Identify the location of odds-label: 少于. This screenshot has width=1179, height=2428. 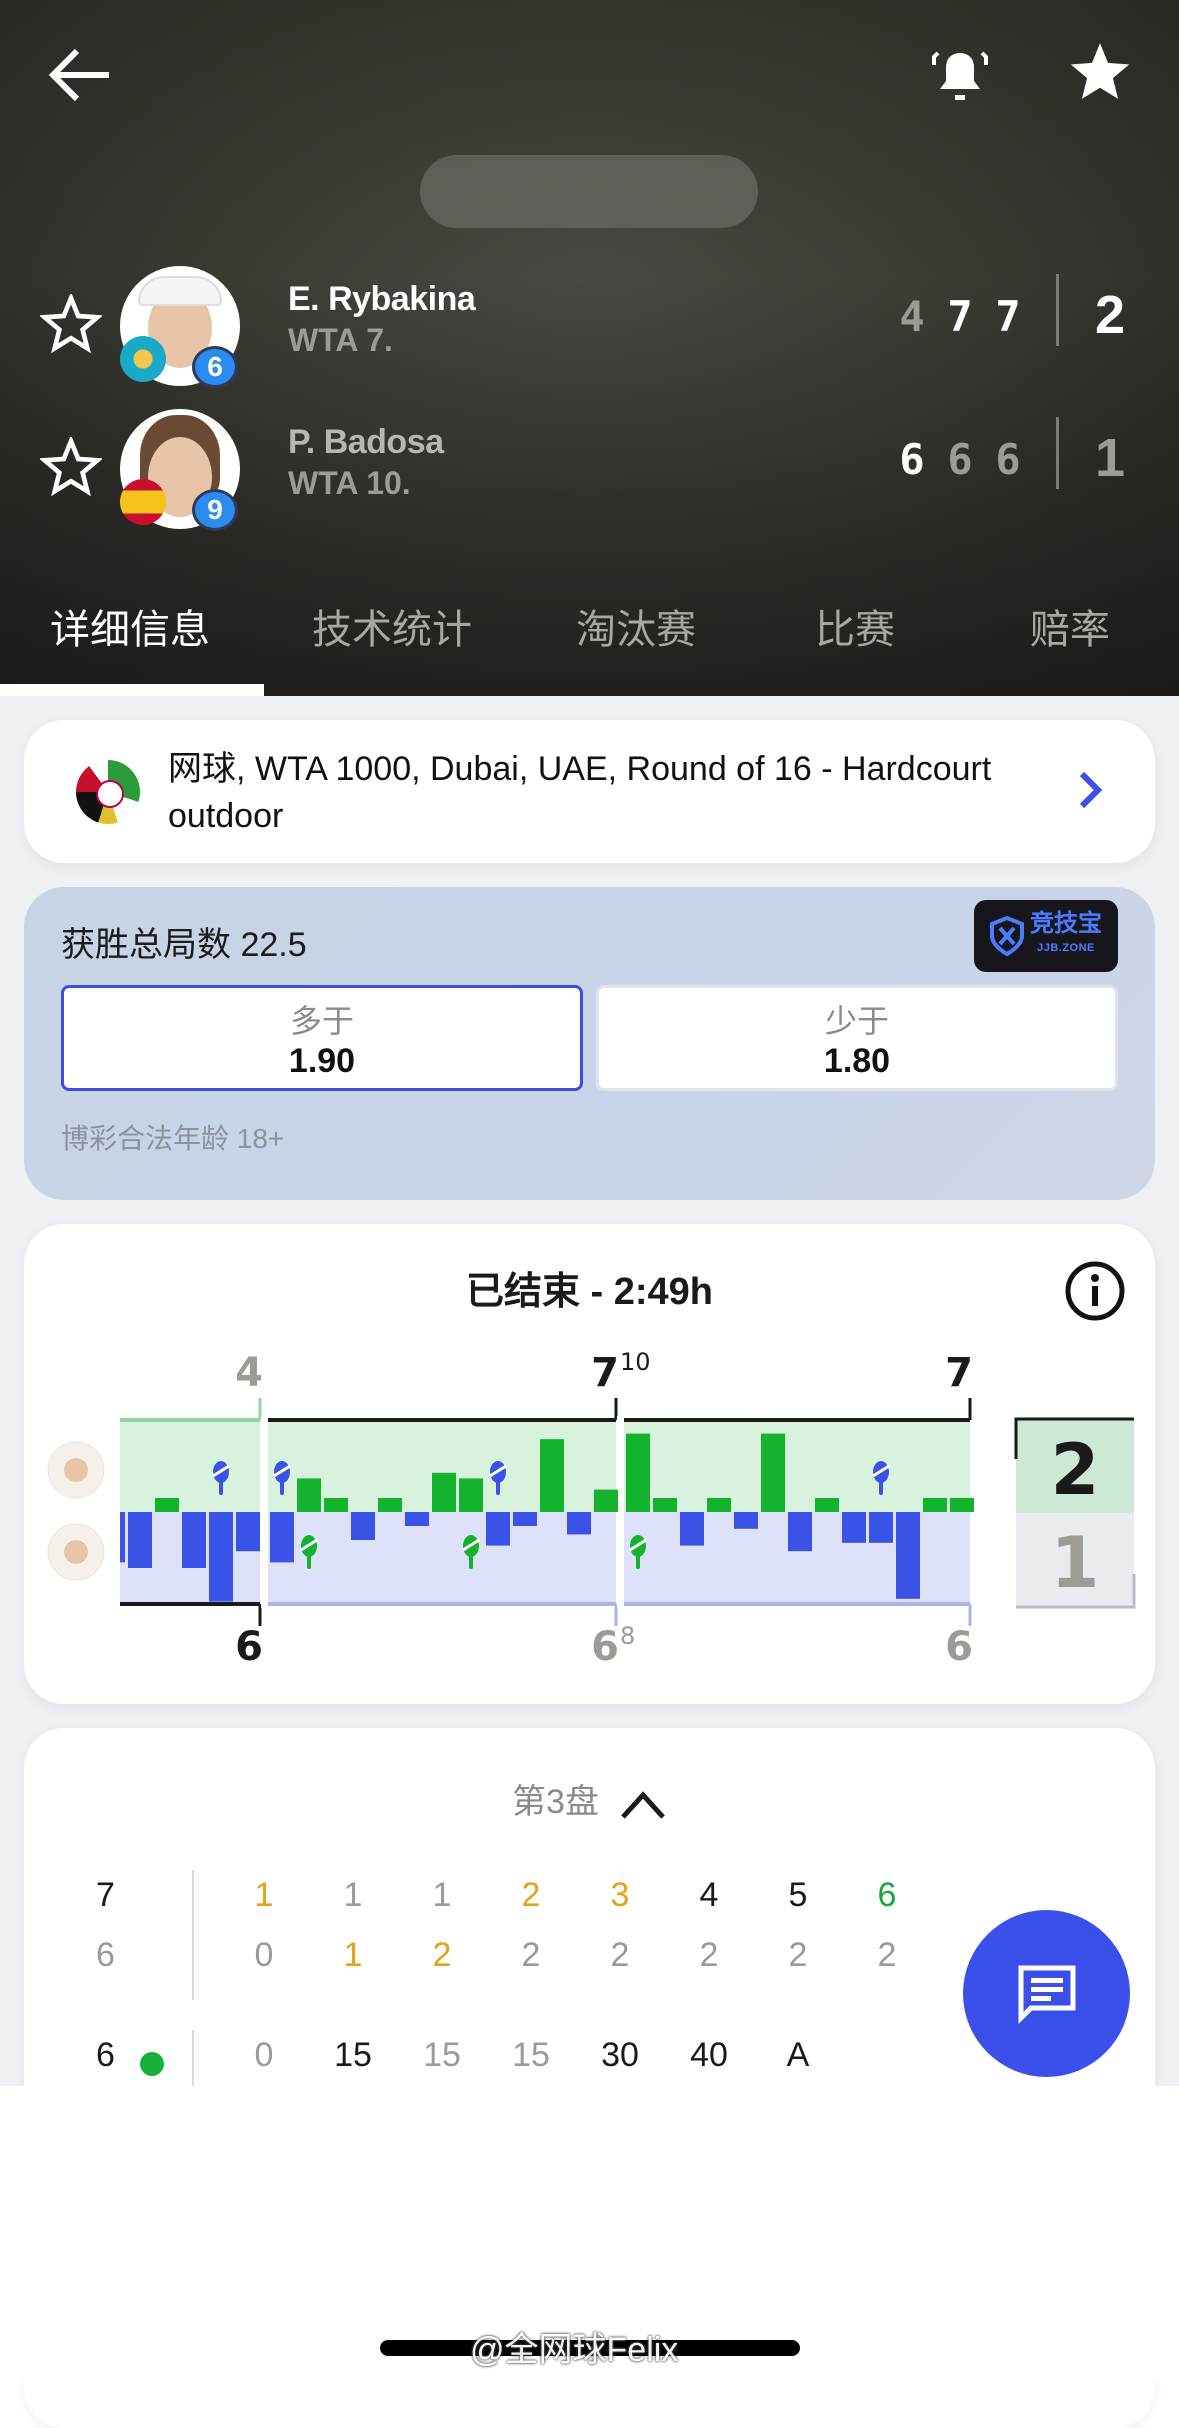
(856, 1021).